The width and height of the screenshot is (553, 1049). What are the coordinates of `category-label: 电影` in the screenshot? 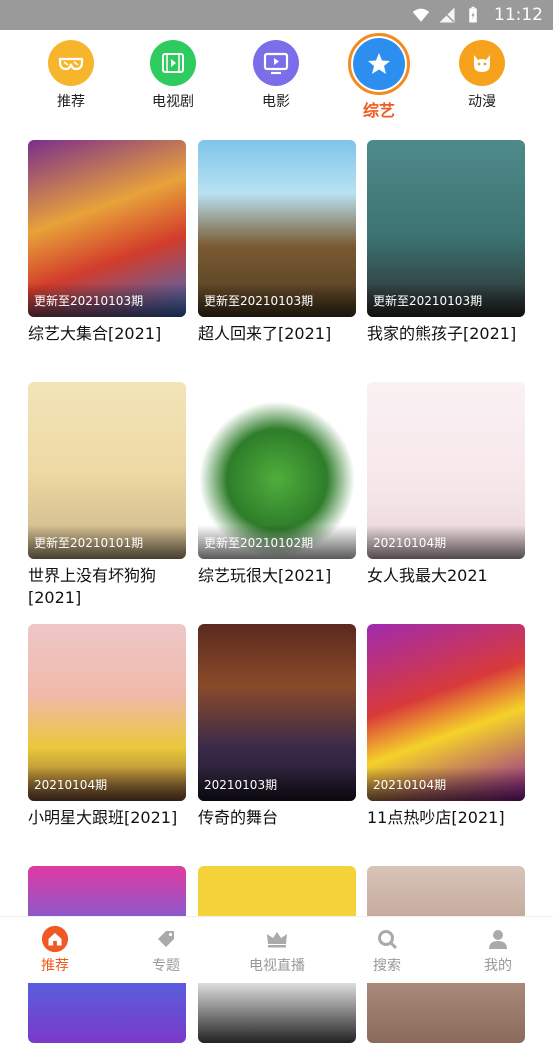 It's located at (276, 102).